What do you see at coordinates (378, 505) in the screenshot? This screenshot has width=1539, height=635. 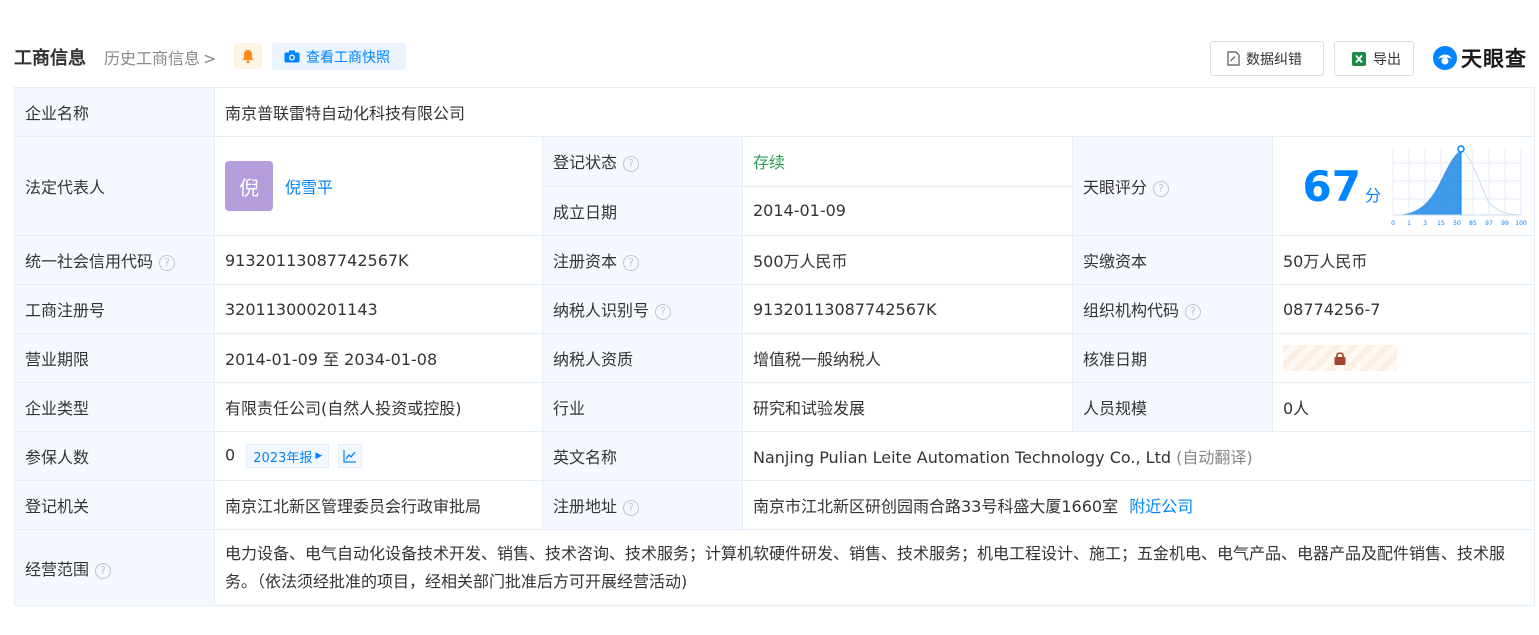 I see `value-reg-authority: 南京江北新区管理委员会行政审批局` at bounding box center [378, 505].